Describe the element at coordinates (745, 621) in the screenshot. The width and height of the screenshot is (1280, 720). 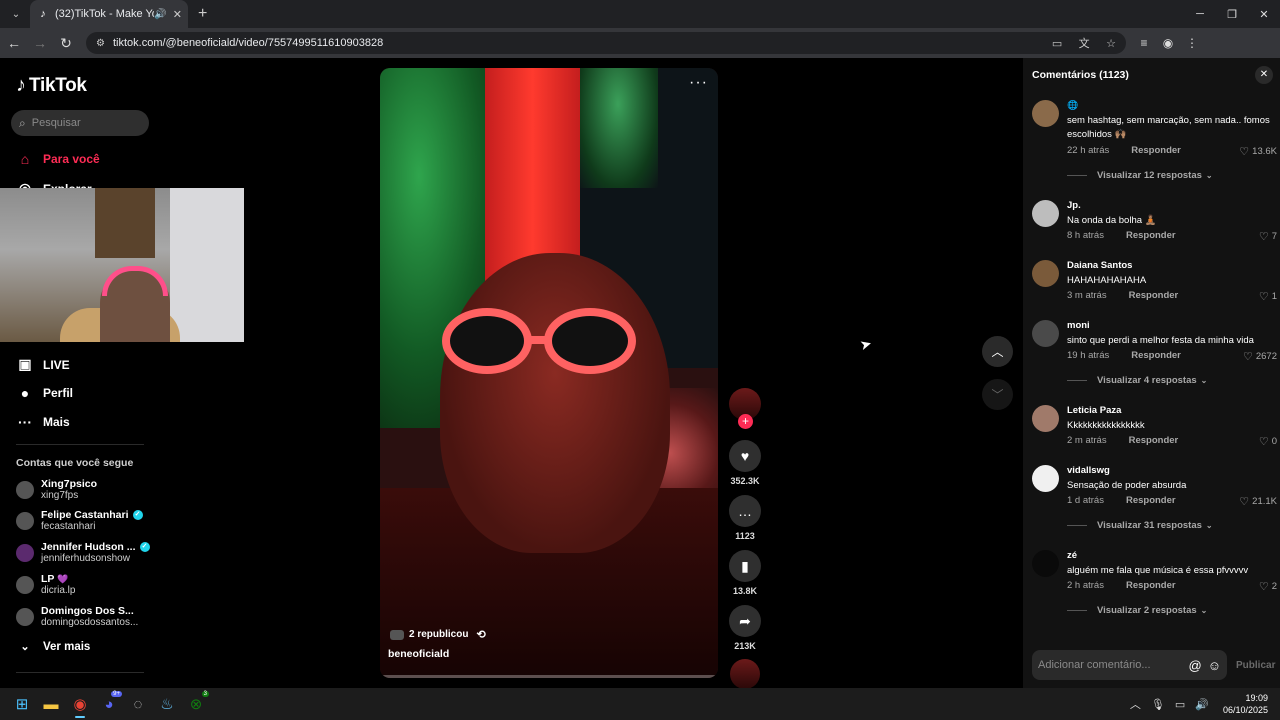
I see `share-button: ➦` at that location.